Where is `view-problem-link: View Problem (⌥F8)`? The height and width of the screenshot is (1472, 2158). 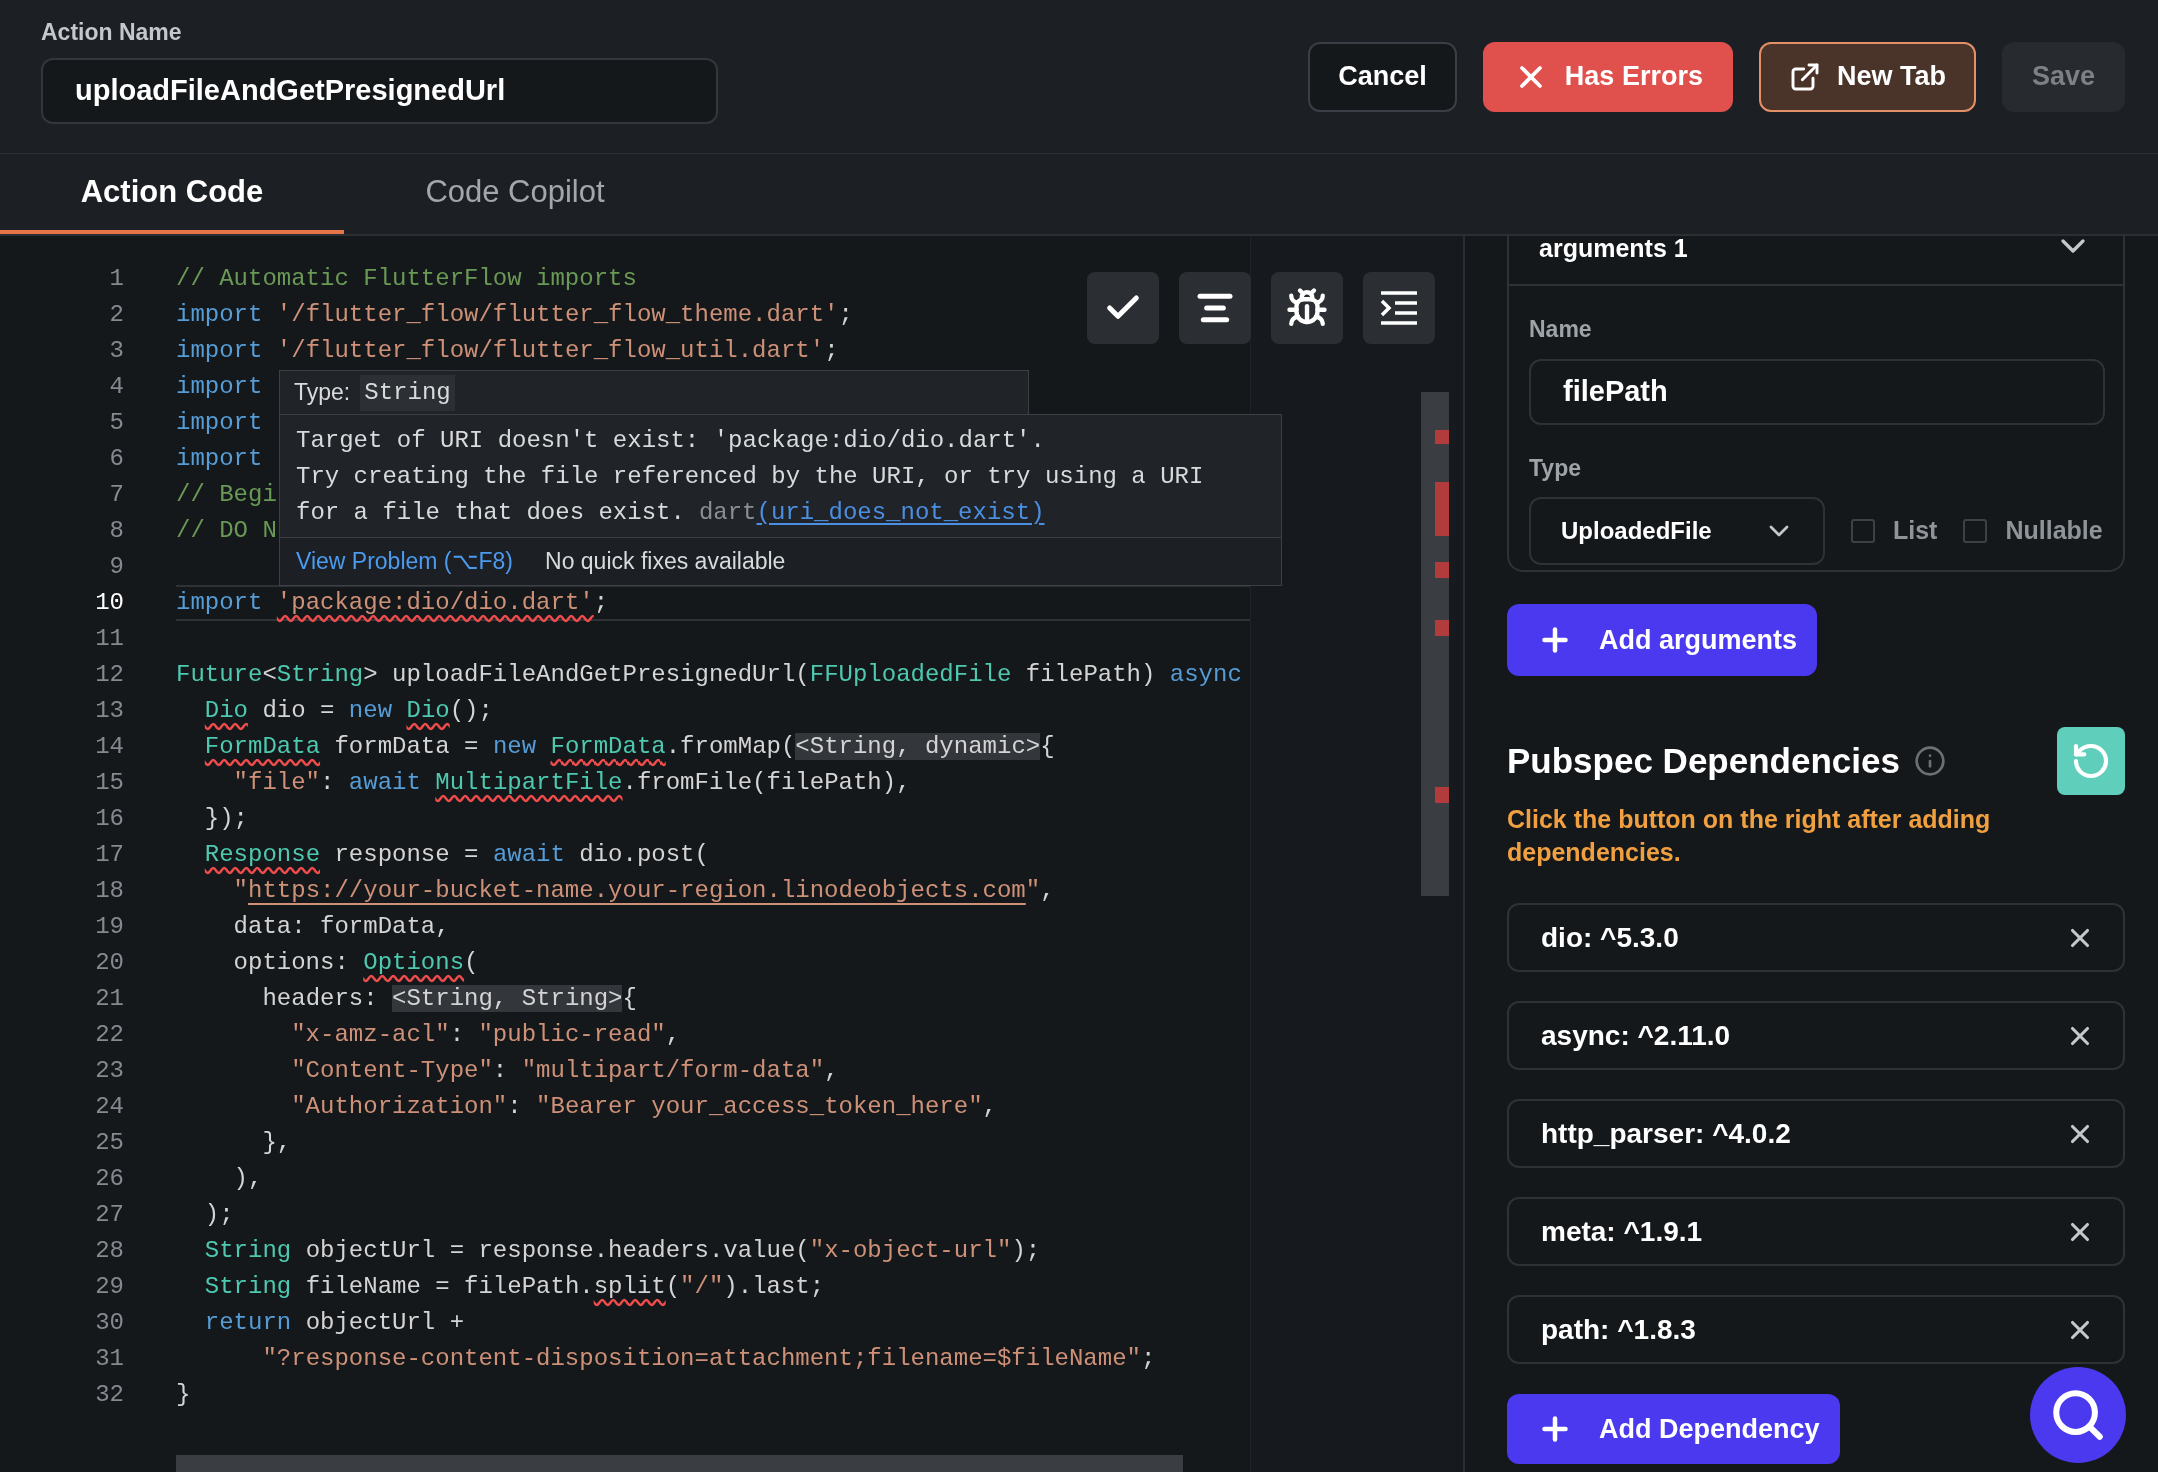
view-problem-link: View Problem (⌥F8) is located at coordinates (405, 561).